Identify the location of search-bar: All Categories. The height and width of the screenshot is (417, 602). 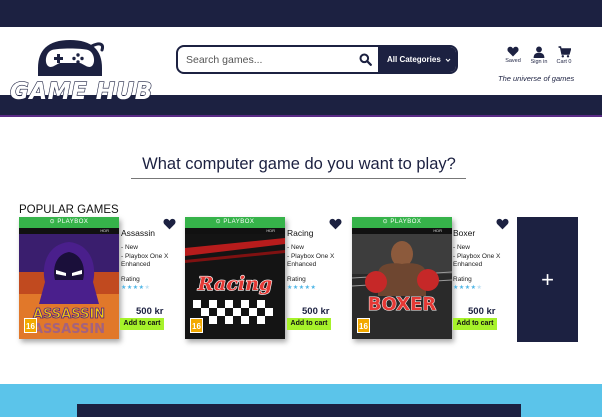
(317, 59).